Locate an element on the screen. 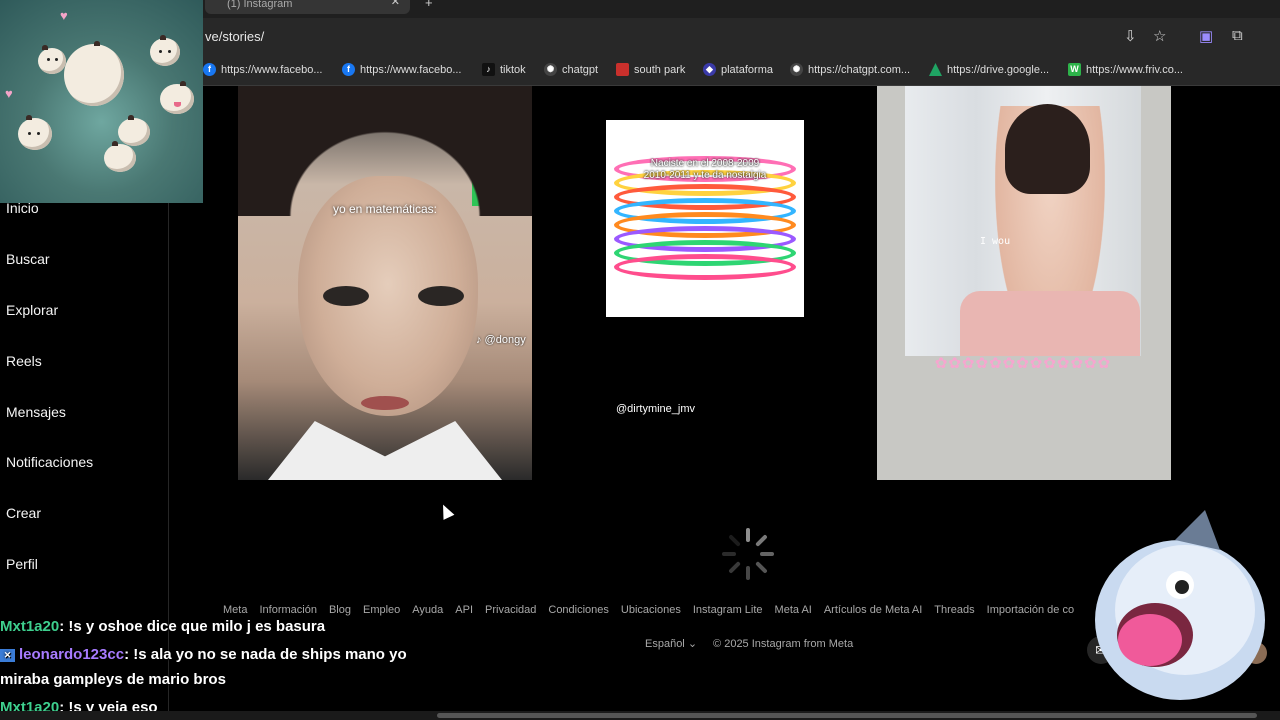  poro-mascot-overlay is located at coordinates (1180, 605).